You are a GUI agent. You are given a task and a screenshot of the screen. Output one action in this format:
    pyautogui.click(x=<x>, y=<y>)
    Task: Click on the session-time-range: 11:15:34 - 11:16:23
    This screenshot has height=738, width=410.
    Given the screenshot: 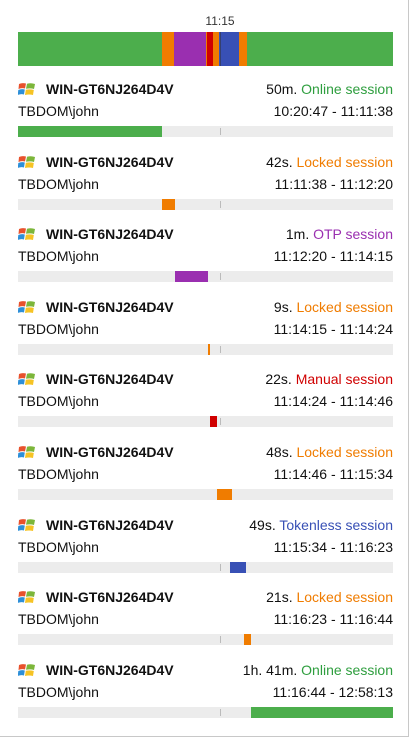 What is the action you would take?
    pyautogui.click(x=333, y=546)
    